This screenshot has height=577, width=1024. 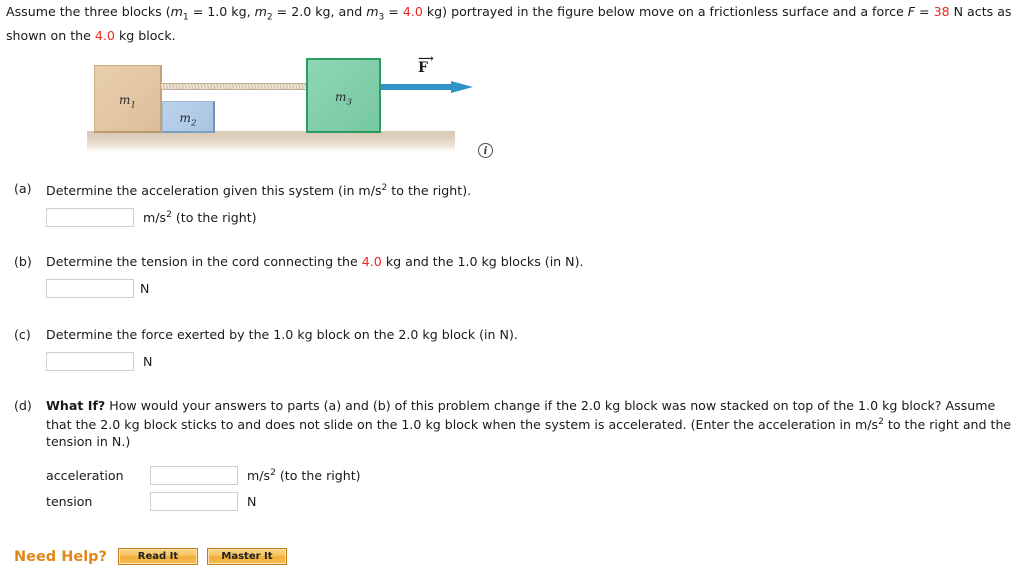 What do you see at coordinates (104, 35) in the screenshot?
I see `block-mass-value: 4.0` at bounding box center [104, 35].